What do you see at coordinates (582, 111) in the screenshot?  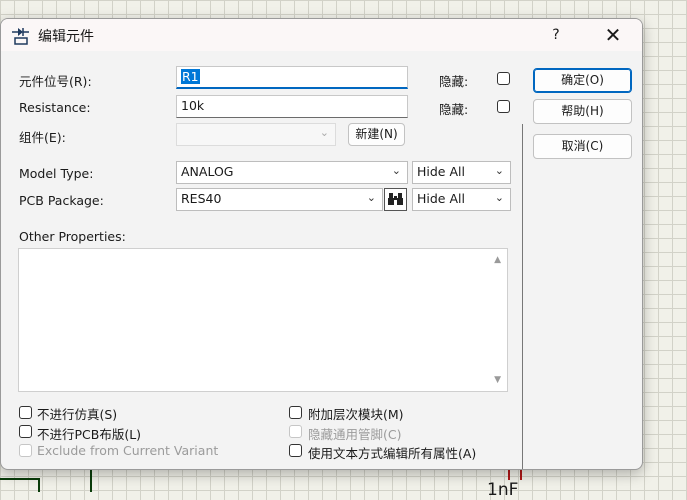 I see `help-dialog-button: 帮助(H)` at bounding box center [582, 111].